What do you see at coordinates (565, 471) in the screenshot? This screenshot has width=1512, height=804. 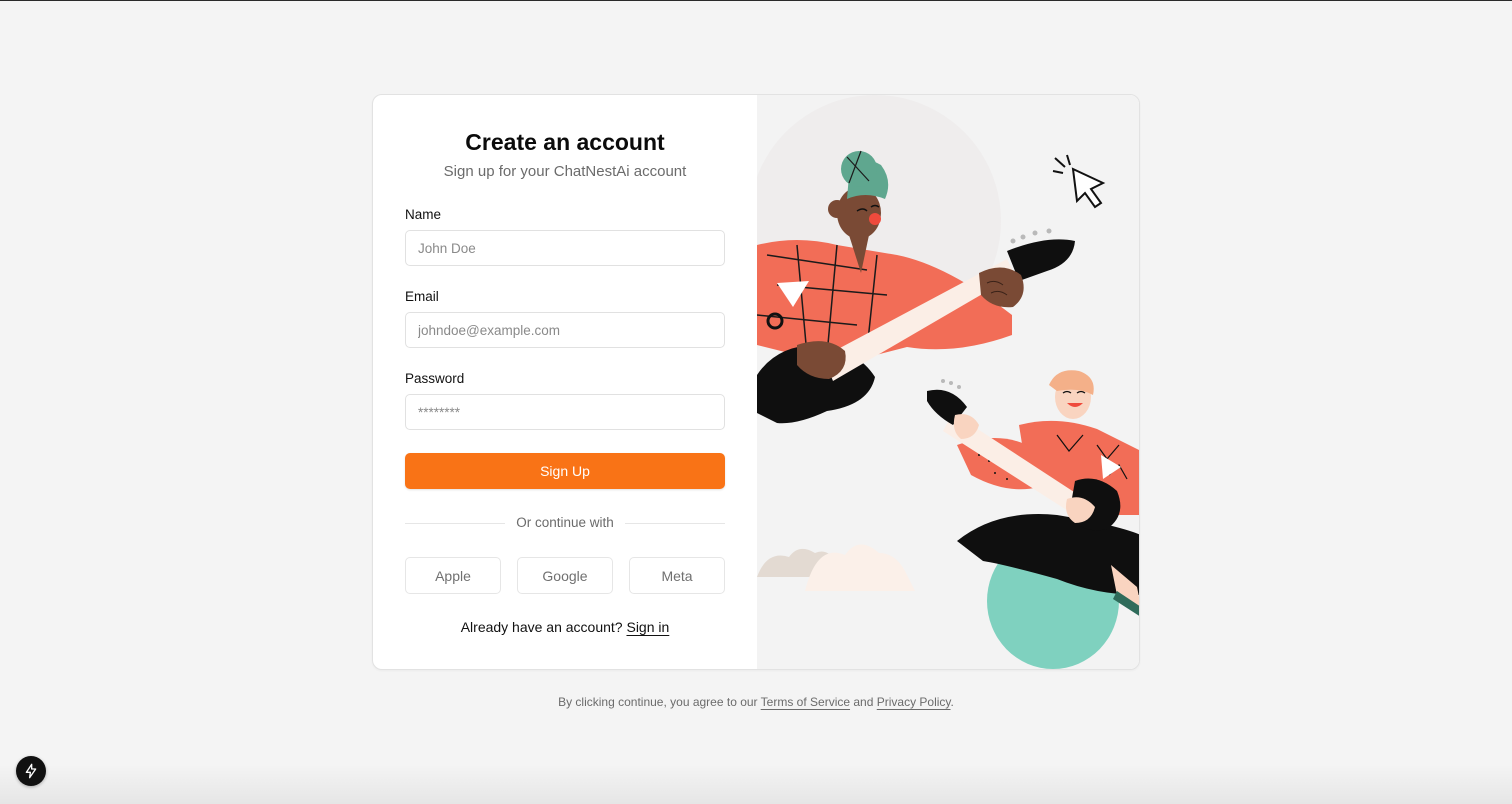 I see `sign-up-button: Sign Up` at bounding box center [565, 471].